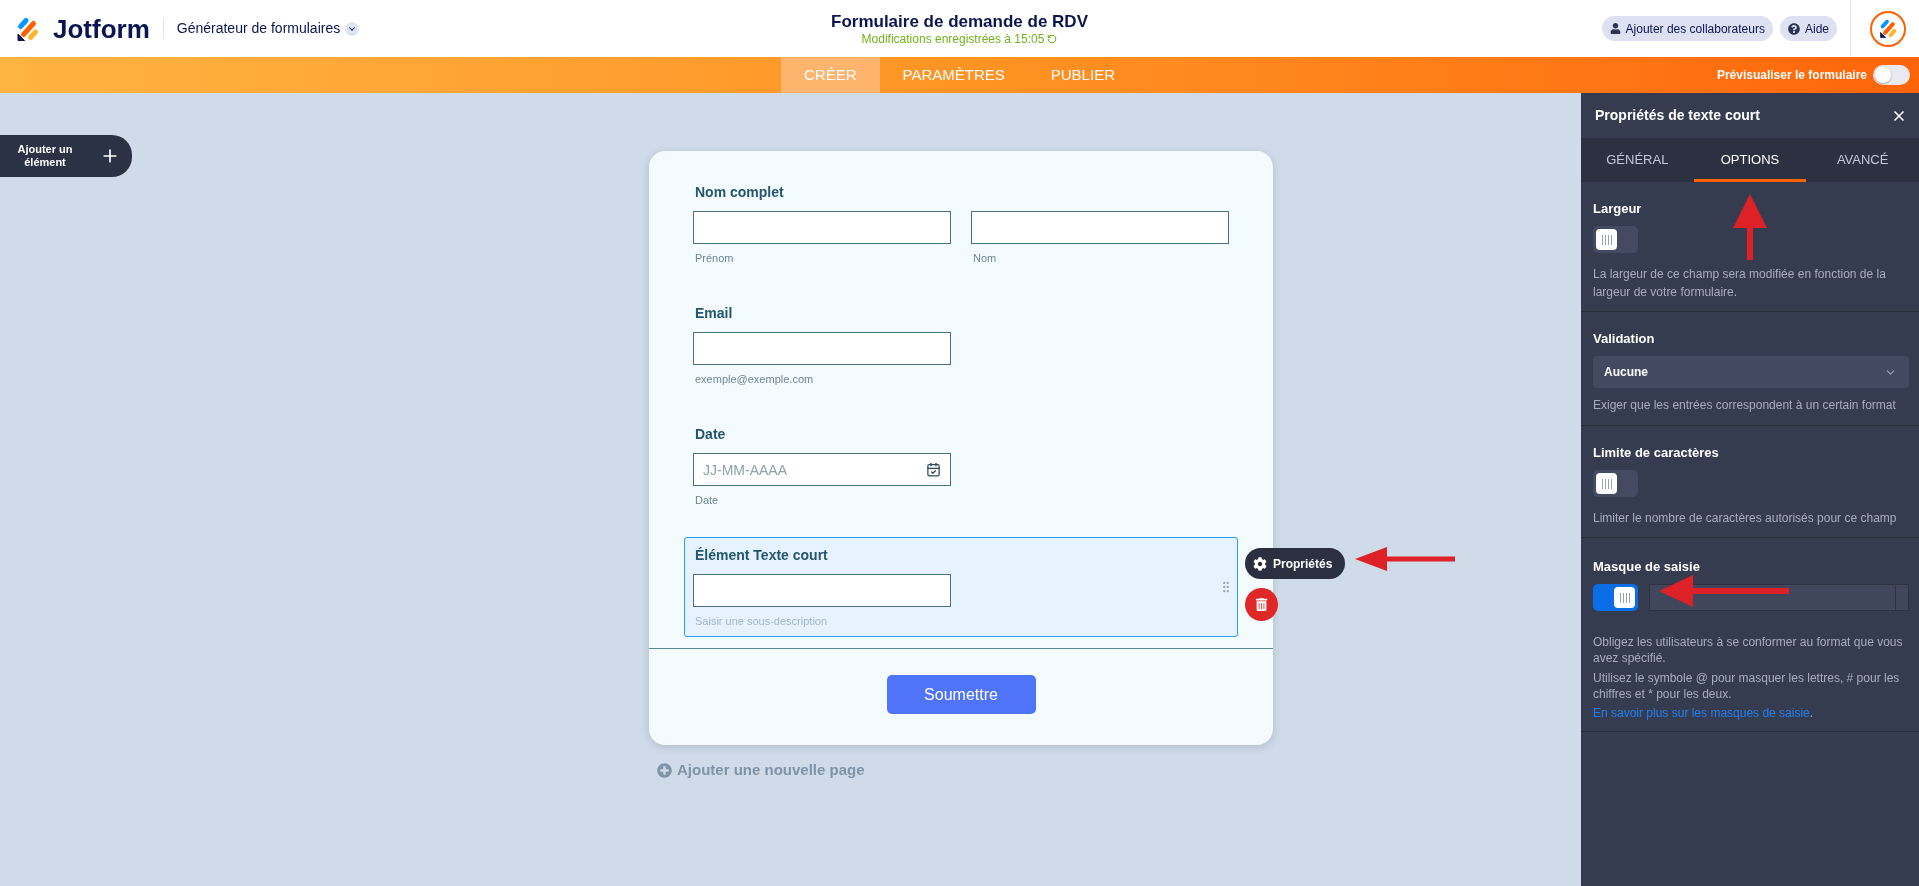  I want to click on panel-tab: GÉNÉRAL, so click(1637, 160).